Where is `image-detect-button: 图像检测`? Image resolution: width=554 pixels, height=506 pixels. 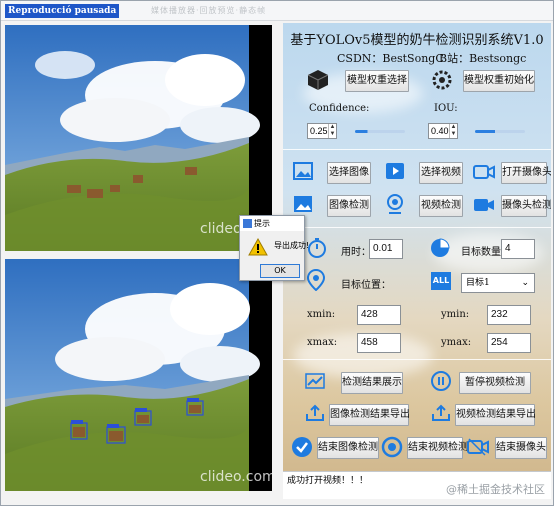 image-detect-button: 图像检测 is located at coordinates (349, 206).